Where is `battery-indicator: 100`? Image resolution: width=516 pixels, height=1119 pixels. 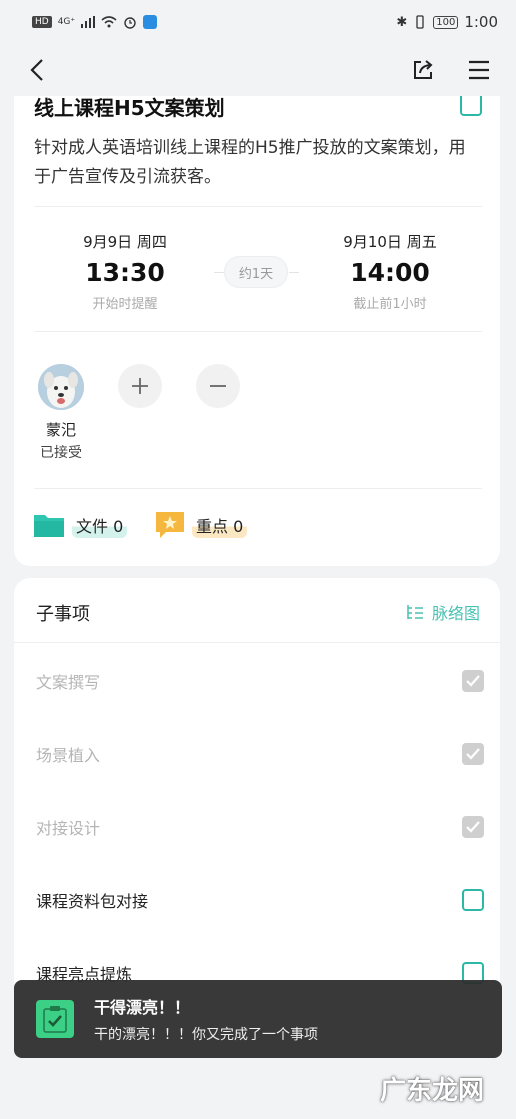 battery-indicator: 100 is located at coordinates (446, 22).